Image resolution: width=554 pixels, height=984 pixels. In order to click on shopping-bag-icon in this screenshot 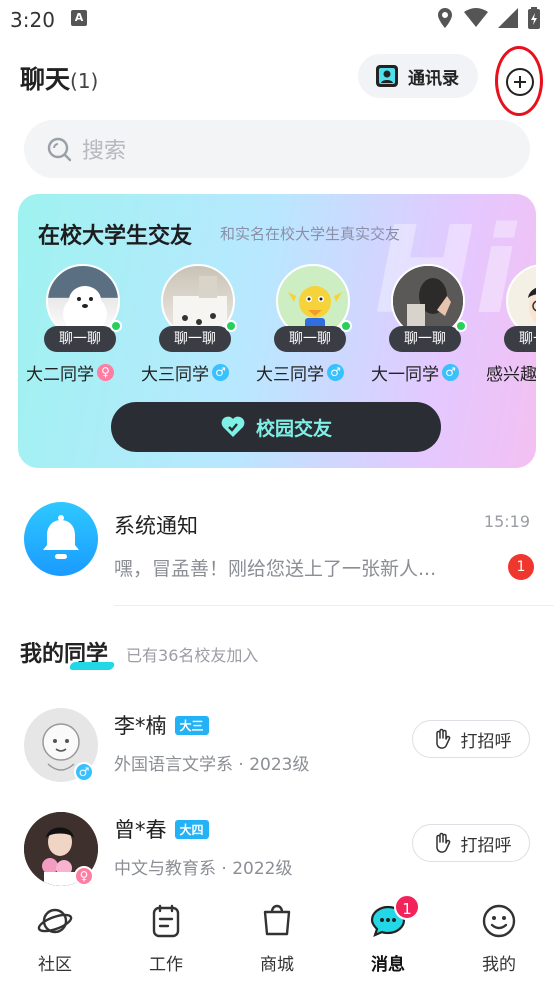, I will do `click(277, 920)`.